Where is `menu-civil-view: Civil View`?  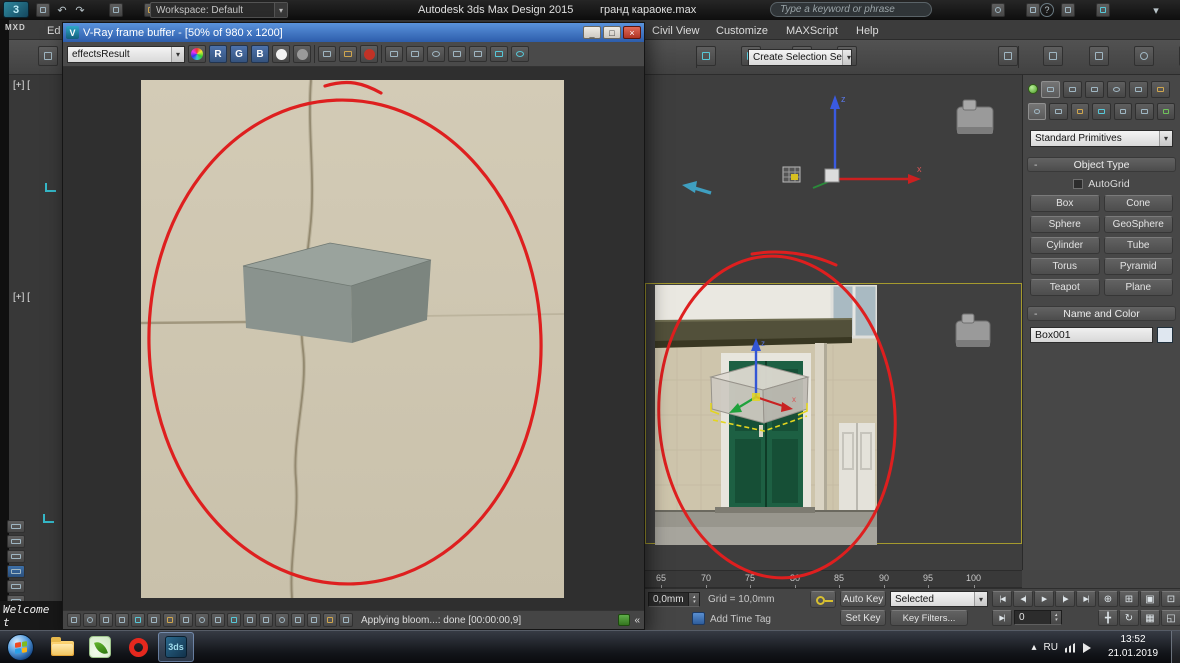
menu-civil-view: Civil View is located at coordinates (675, 31).